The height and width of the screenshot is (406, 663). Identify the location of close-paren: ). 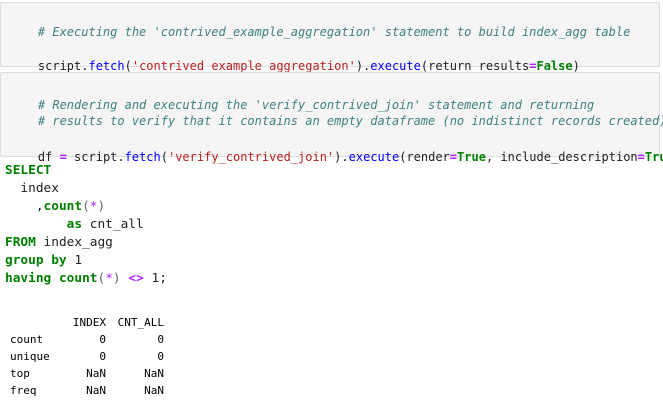
(359, 66).